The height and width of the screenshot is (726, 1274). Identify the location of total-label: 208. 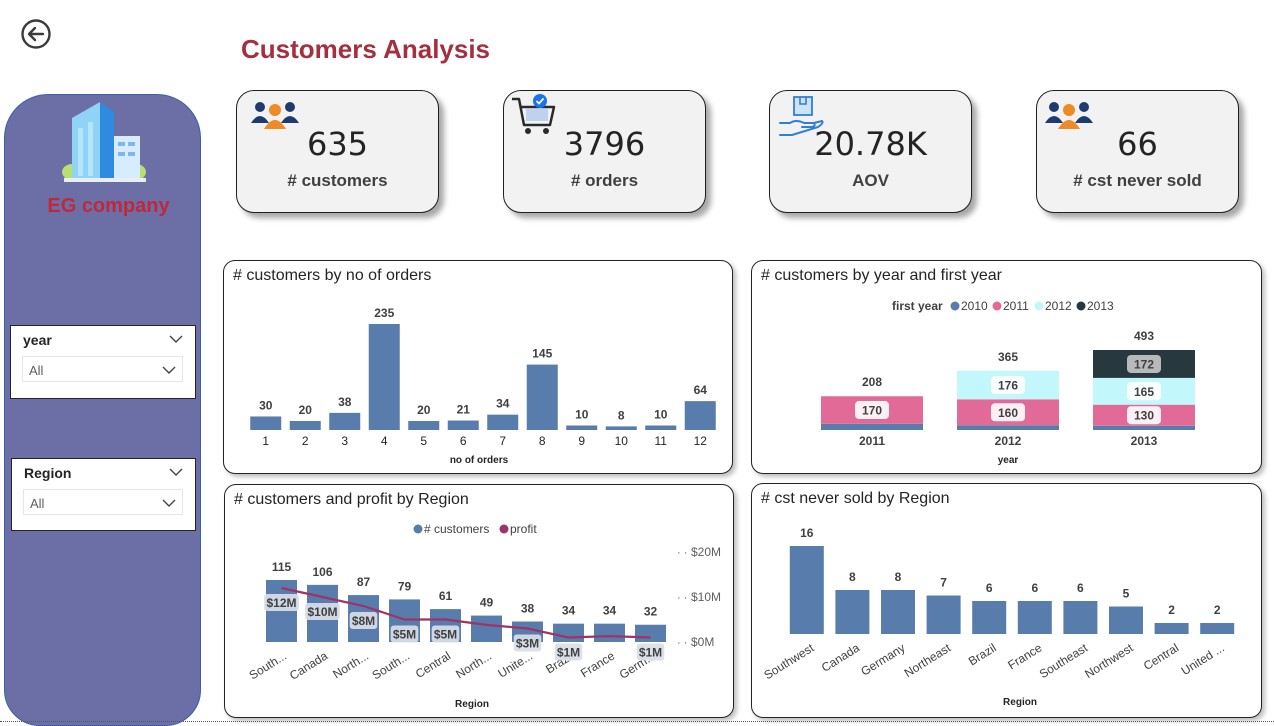
(872, 382).